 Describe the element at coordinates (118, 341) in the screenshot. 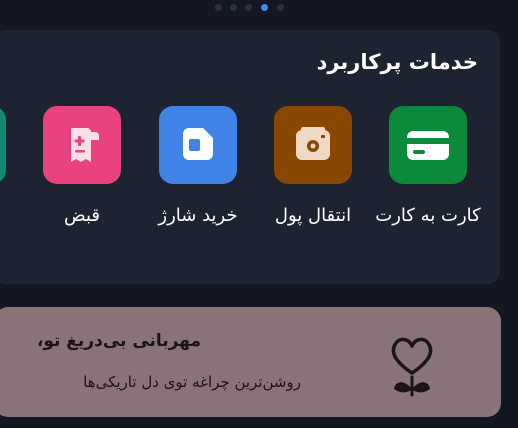

I see `banner-title: مهربانی بی‌دریغ تو،` at that location.